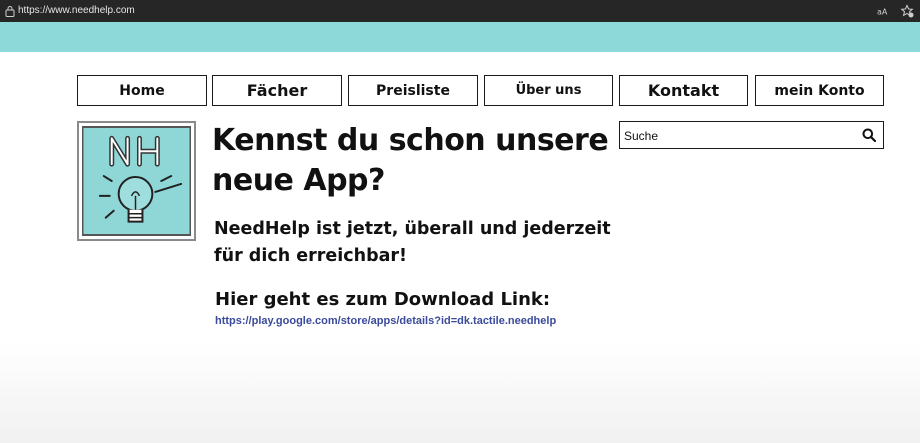 The width and height of the screenshot is (920, 443). I want to click on lock-icon, so click(10, 11).